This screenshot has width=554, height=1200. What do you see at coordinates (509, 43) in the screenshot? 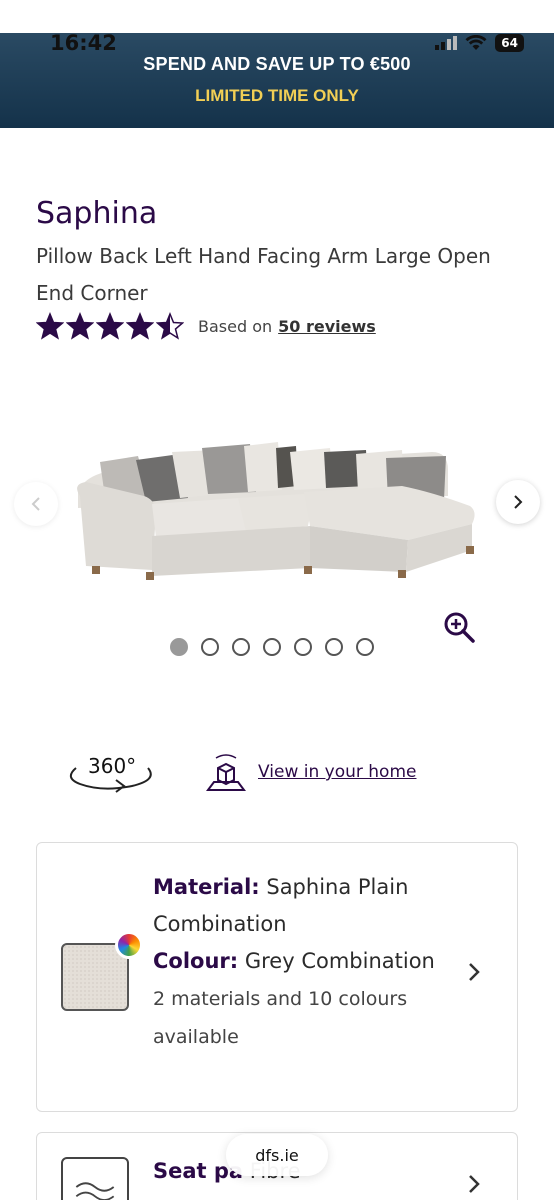
I see `battery-indicator: 64` at bounding box center [509, 43].